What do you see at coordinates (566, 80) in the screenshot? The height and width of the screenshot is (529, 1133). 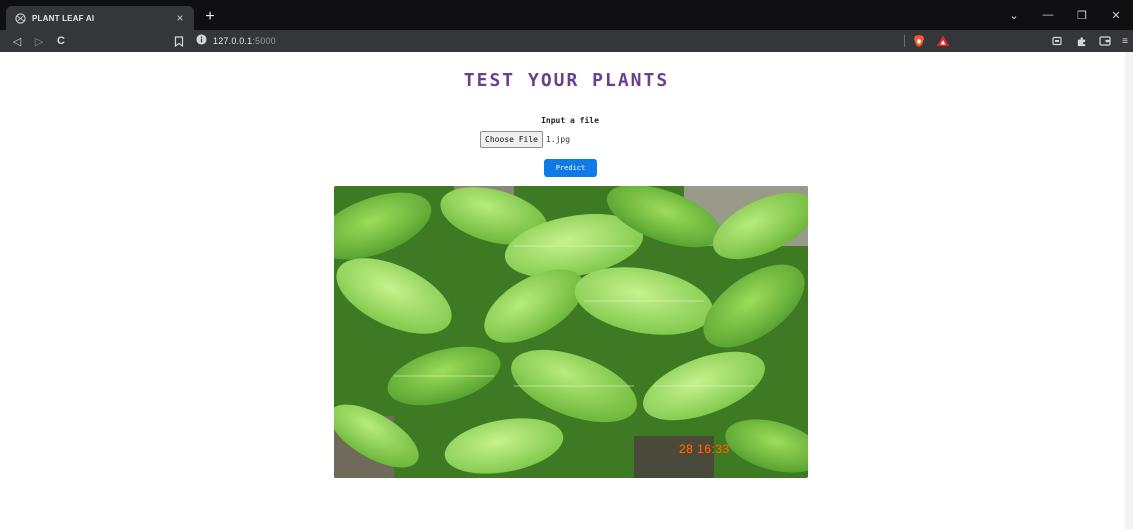 I see `page-title: TEST YOUR PLANTS` at bounding box center [566, 80].